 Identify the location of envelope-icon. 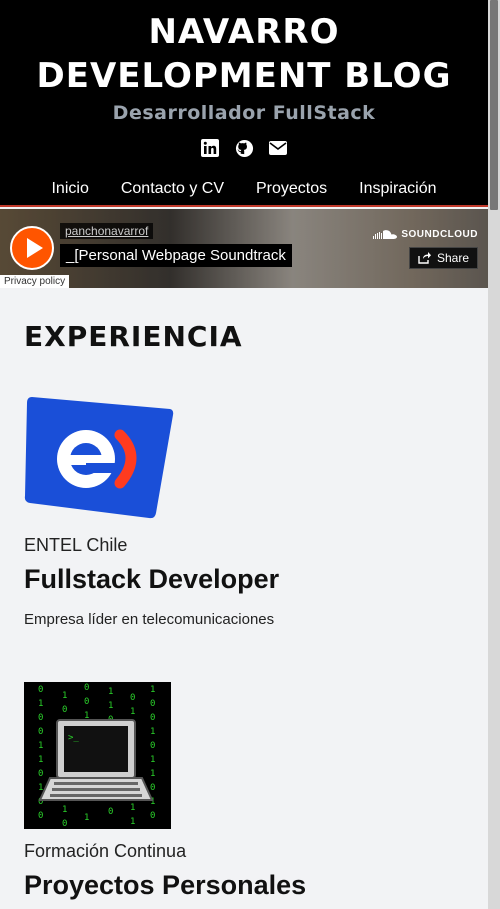
(278, 148).